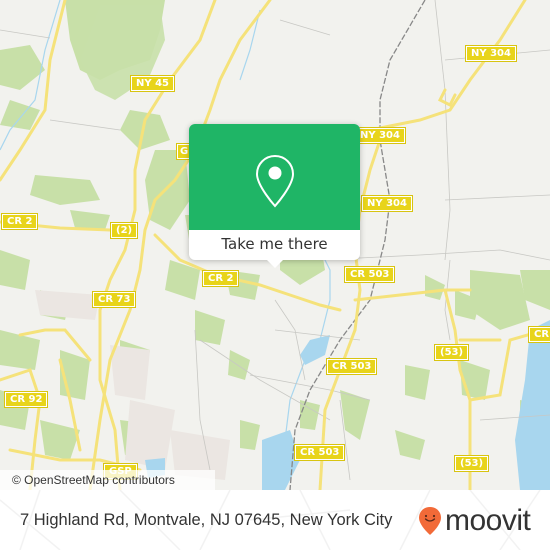 Image resolution: width=550 pixels, height=550 pixels. What do you see at coordinates (114, 299) in the screenshot?
I see `road-shield-cr73: CR 73` at bounding box center [114, 299].